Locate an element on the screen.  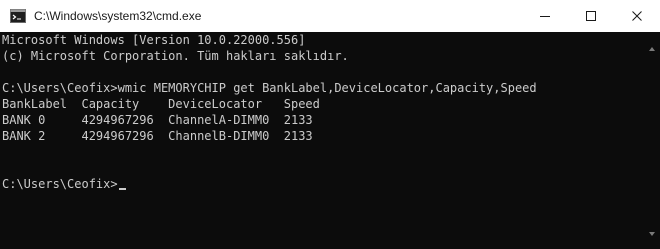
maximize-button is located at coordinates (591, 16).